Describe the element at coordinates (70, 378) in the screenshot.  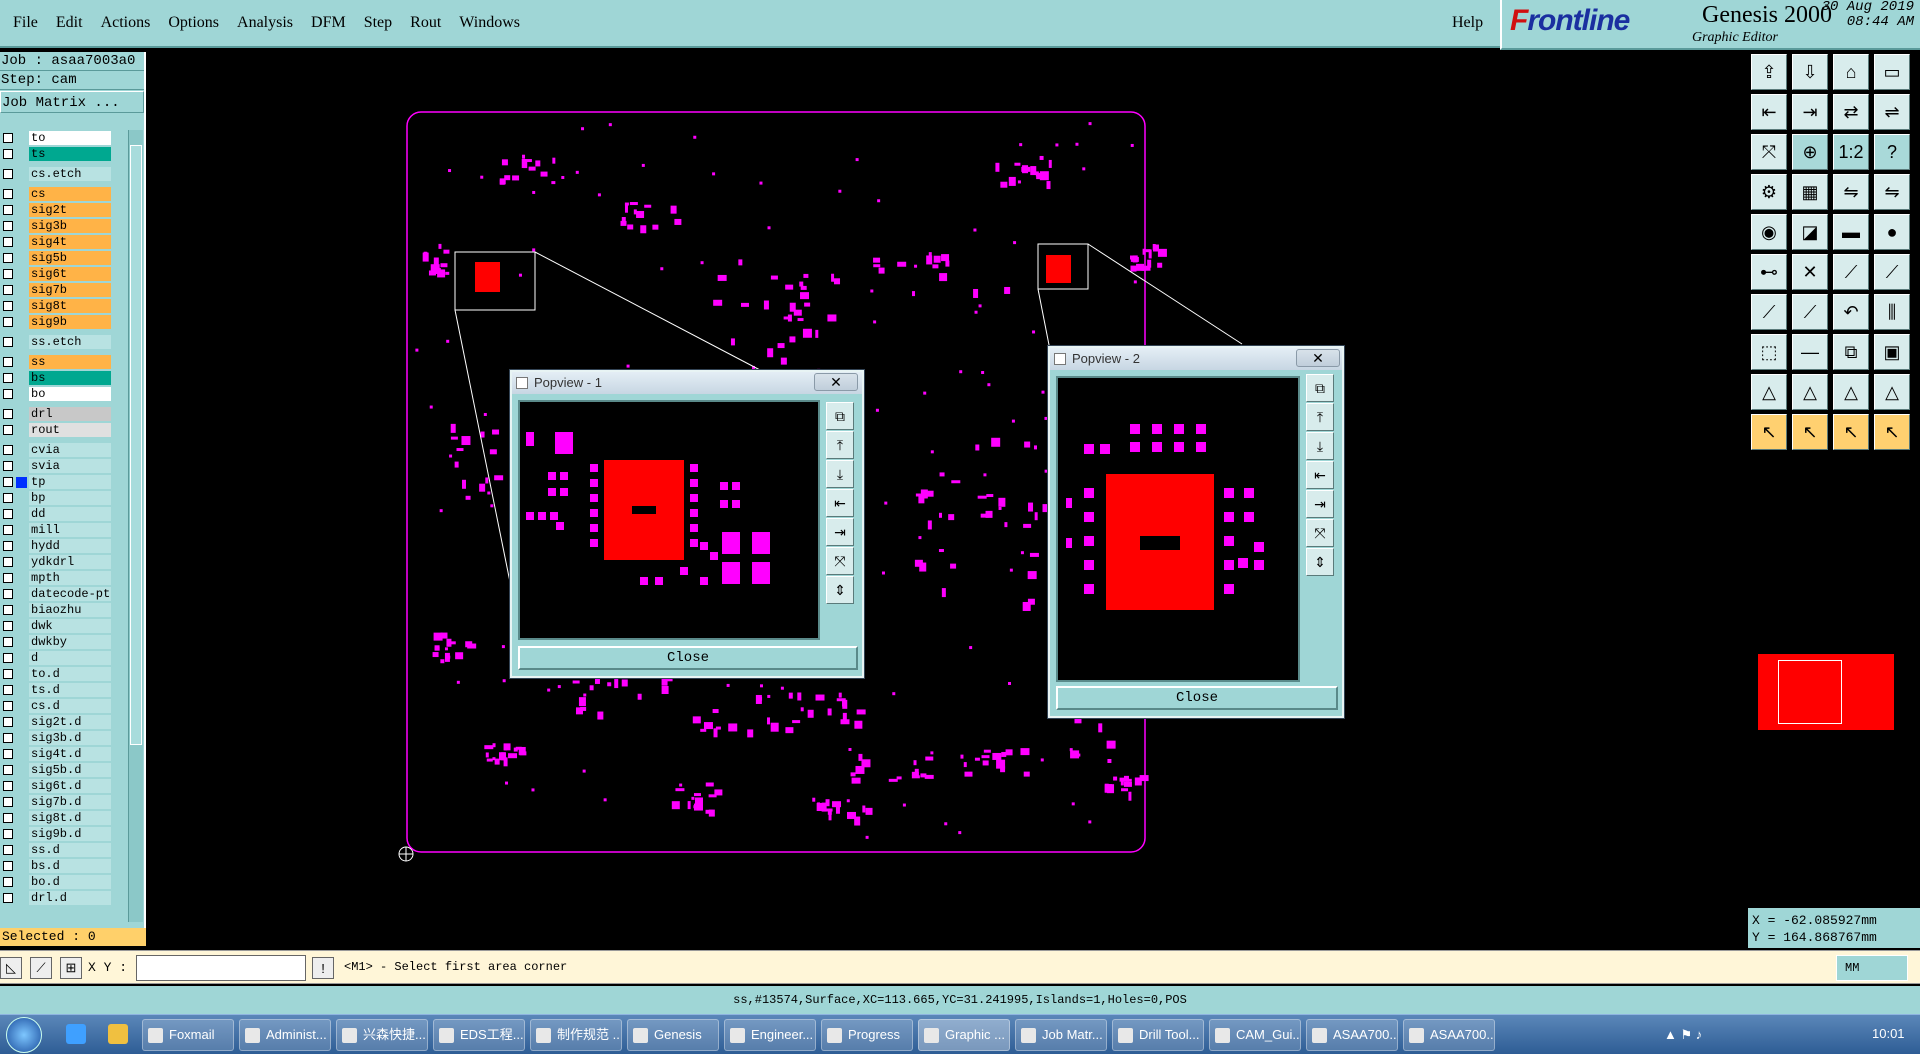
I see `layer-name: bs` at that location.